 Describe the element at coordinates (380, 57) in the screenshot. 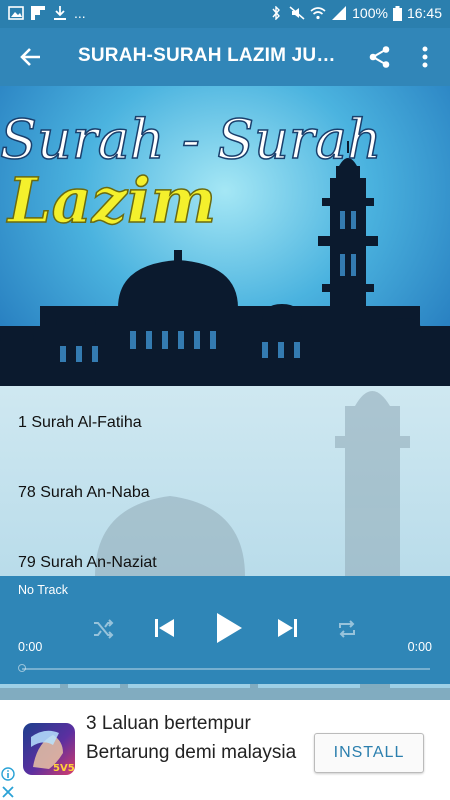

I see `share-icon` at that location.